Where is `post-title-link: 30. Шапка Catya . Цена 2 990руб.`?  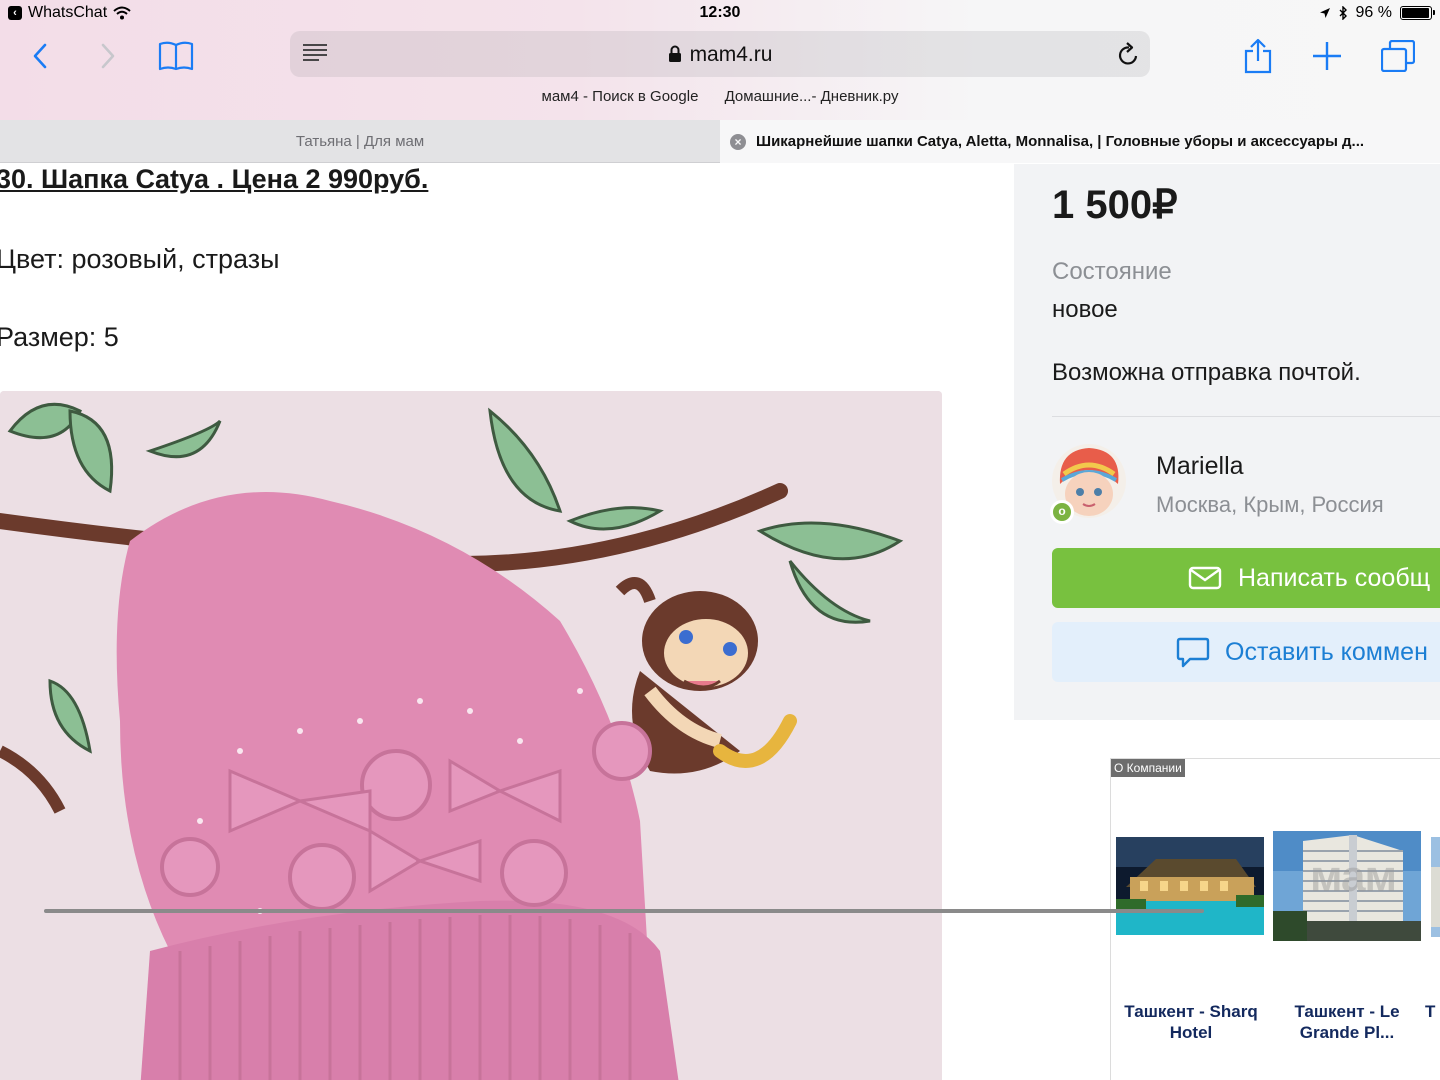
post-title-link: 30. Шапка Catya . Цена 2 990руб. is located at coordinates (214, 179).